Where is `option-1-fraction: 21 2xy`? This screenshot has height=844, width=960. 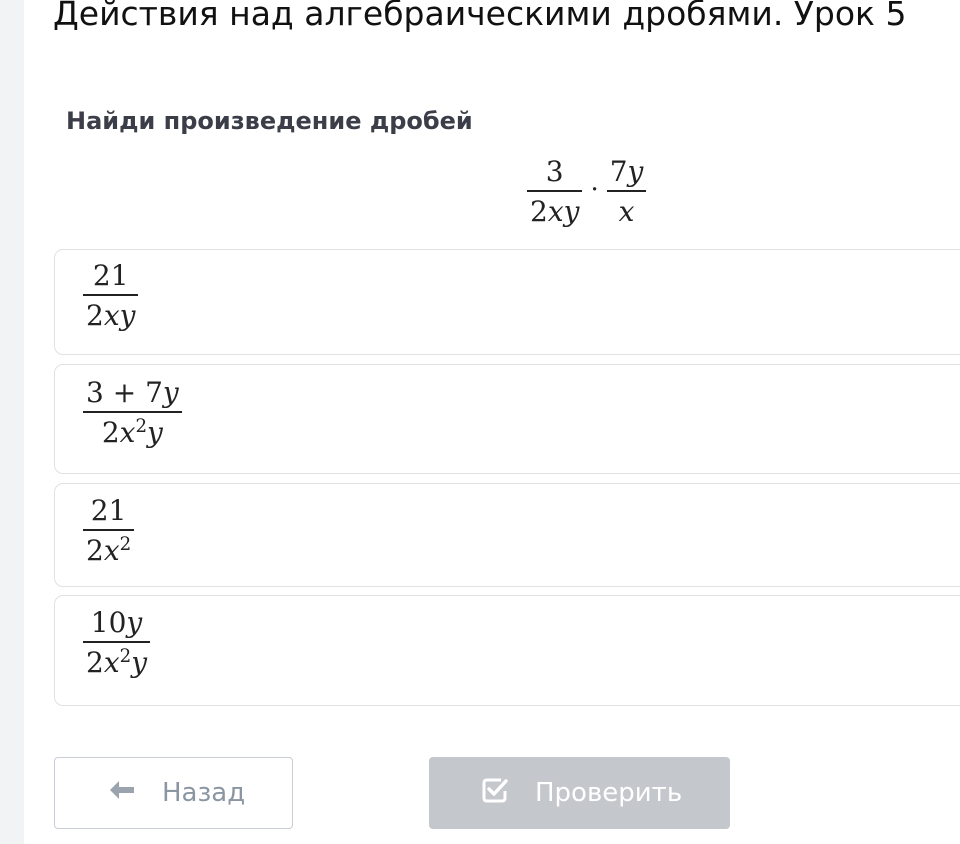
option-1-fraction: 21 2xy is located at coordinates (111, 295).